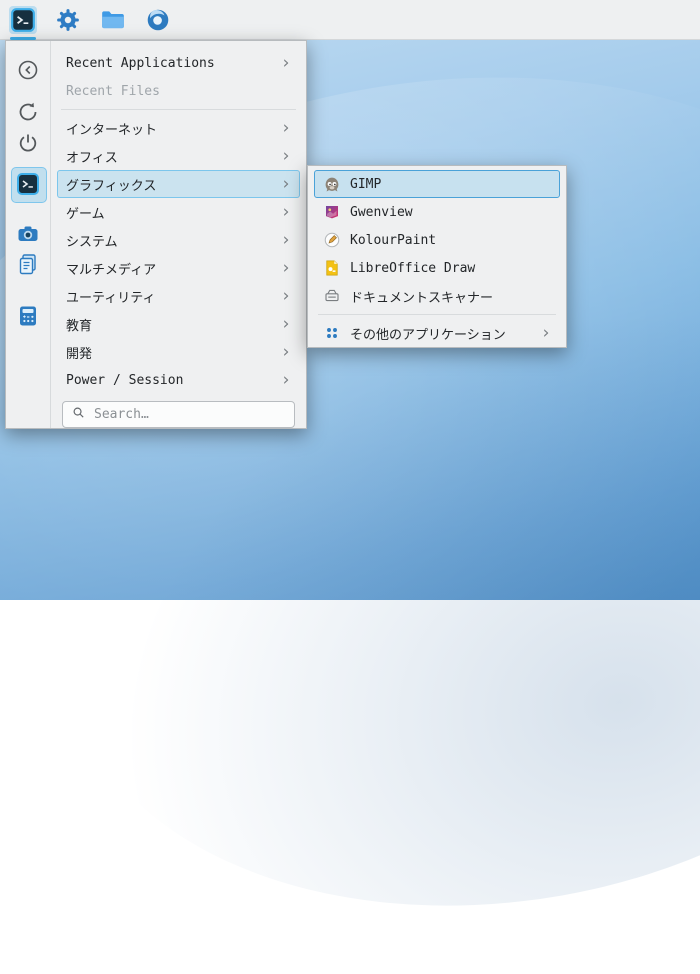 This screenshot has height=974, width=700. What do you see at coordinates (111, 128) in the screenshot?
I see `category-label: インターネット` at bounding box center [111, 128].